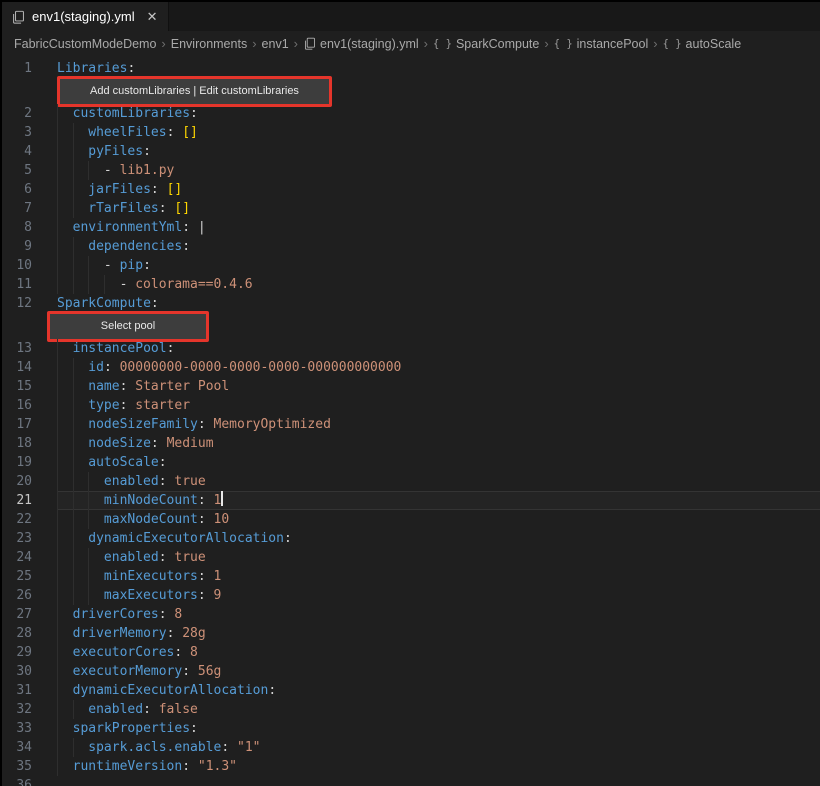  I want to click on code-text: jarFiles: [], so click(438, 189).